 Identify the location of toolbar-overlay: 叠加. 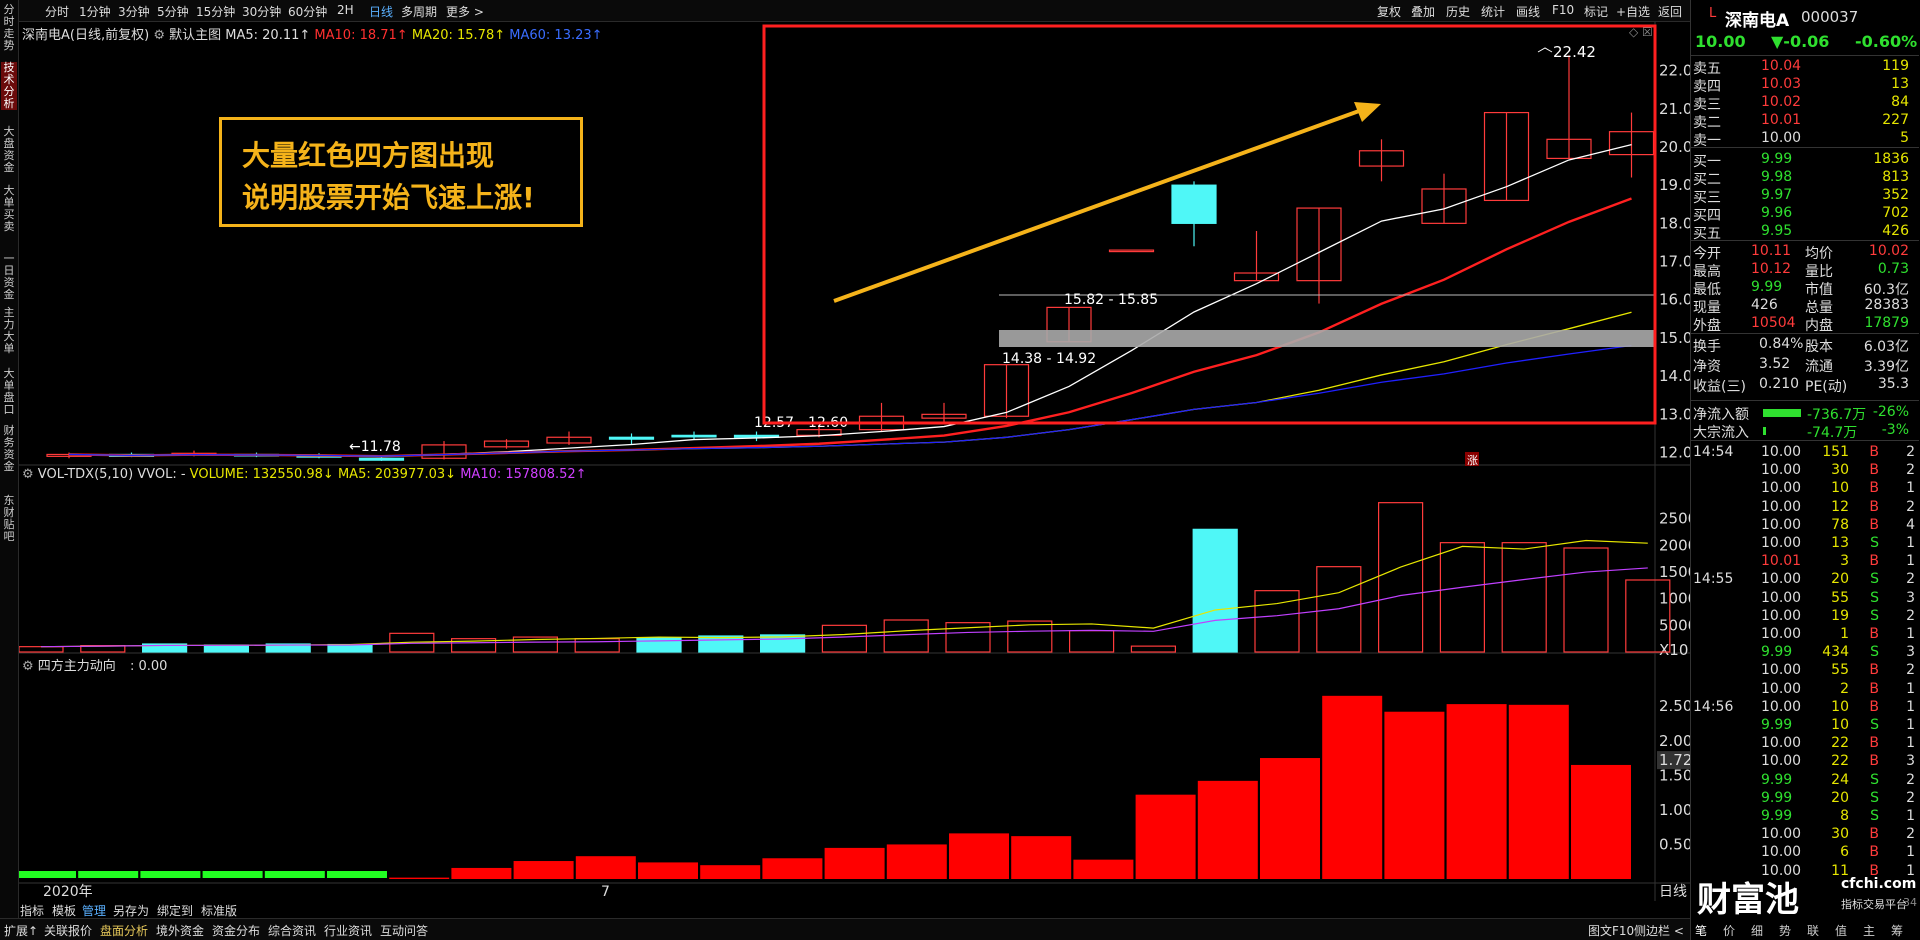
(1423, 11).